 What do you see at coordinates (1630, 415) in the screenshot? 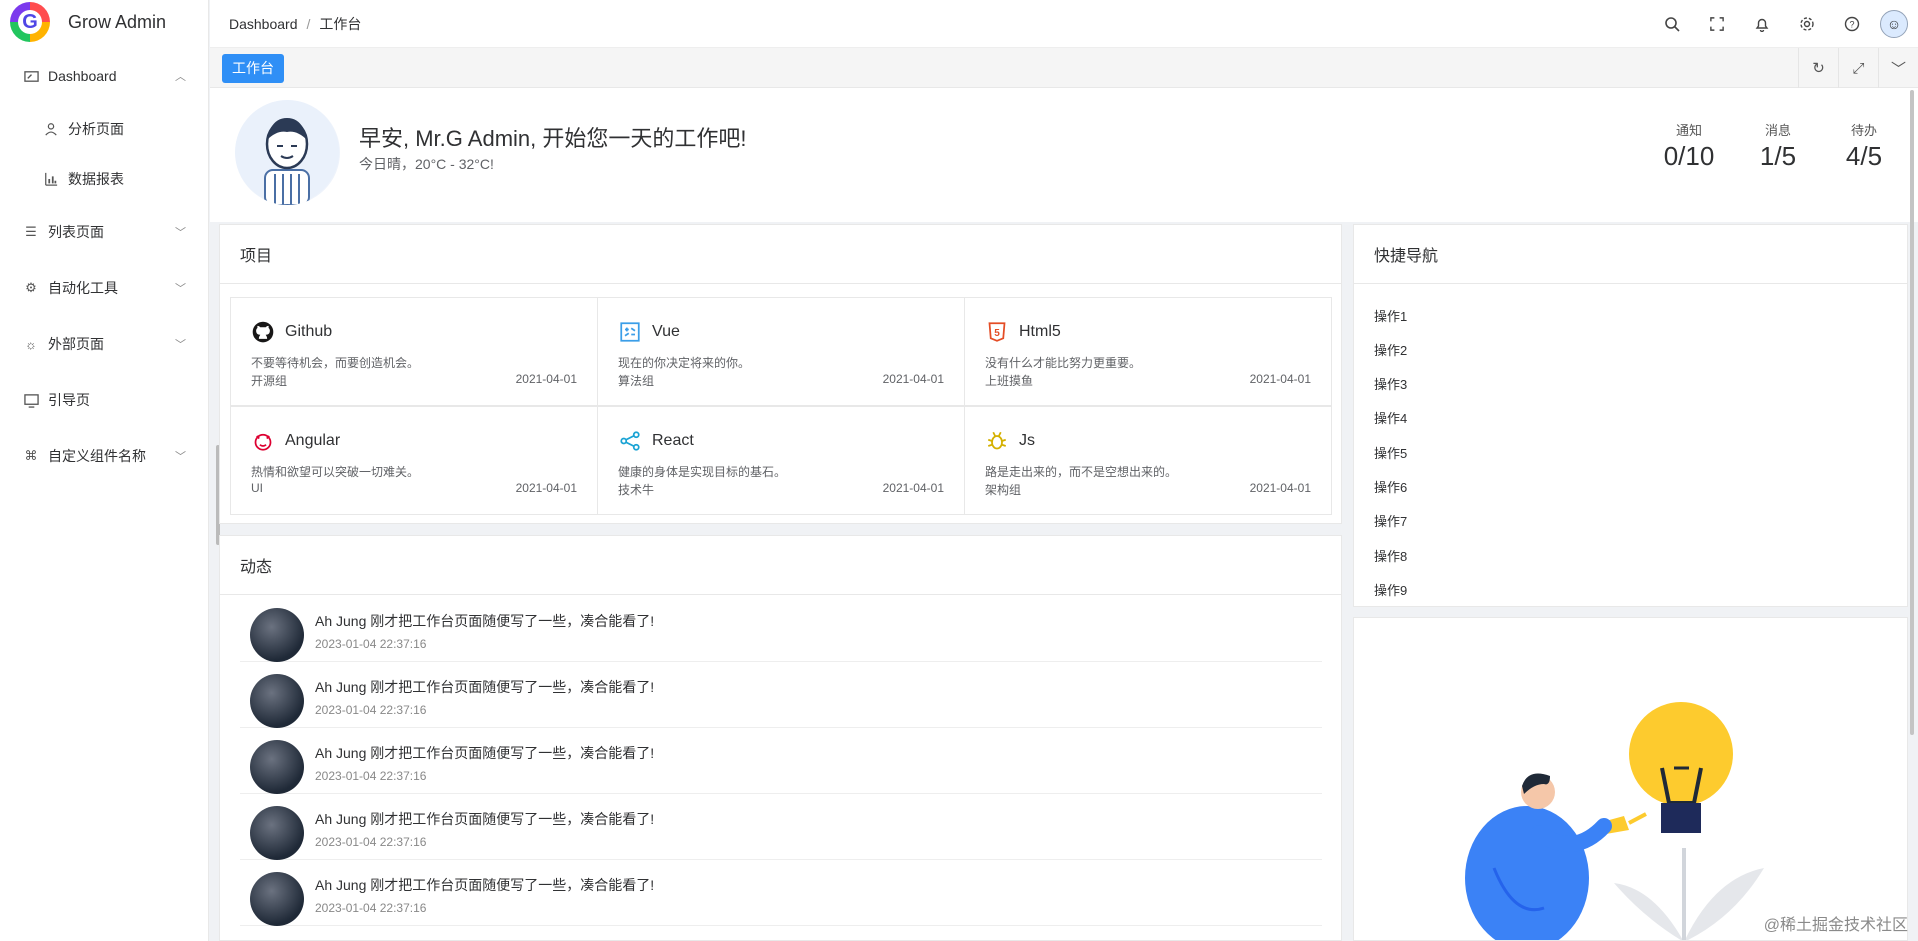
I see `quick-nav-card: 快捷导航 操作1 操作2 操作3 操作4 操作5 操作6 操作7 操作8 操作9` at bounding box center [1630, 415].